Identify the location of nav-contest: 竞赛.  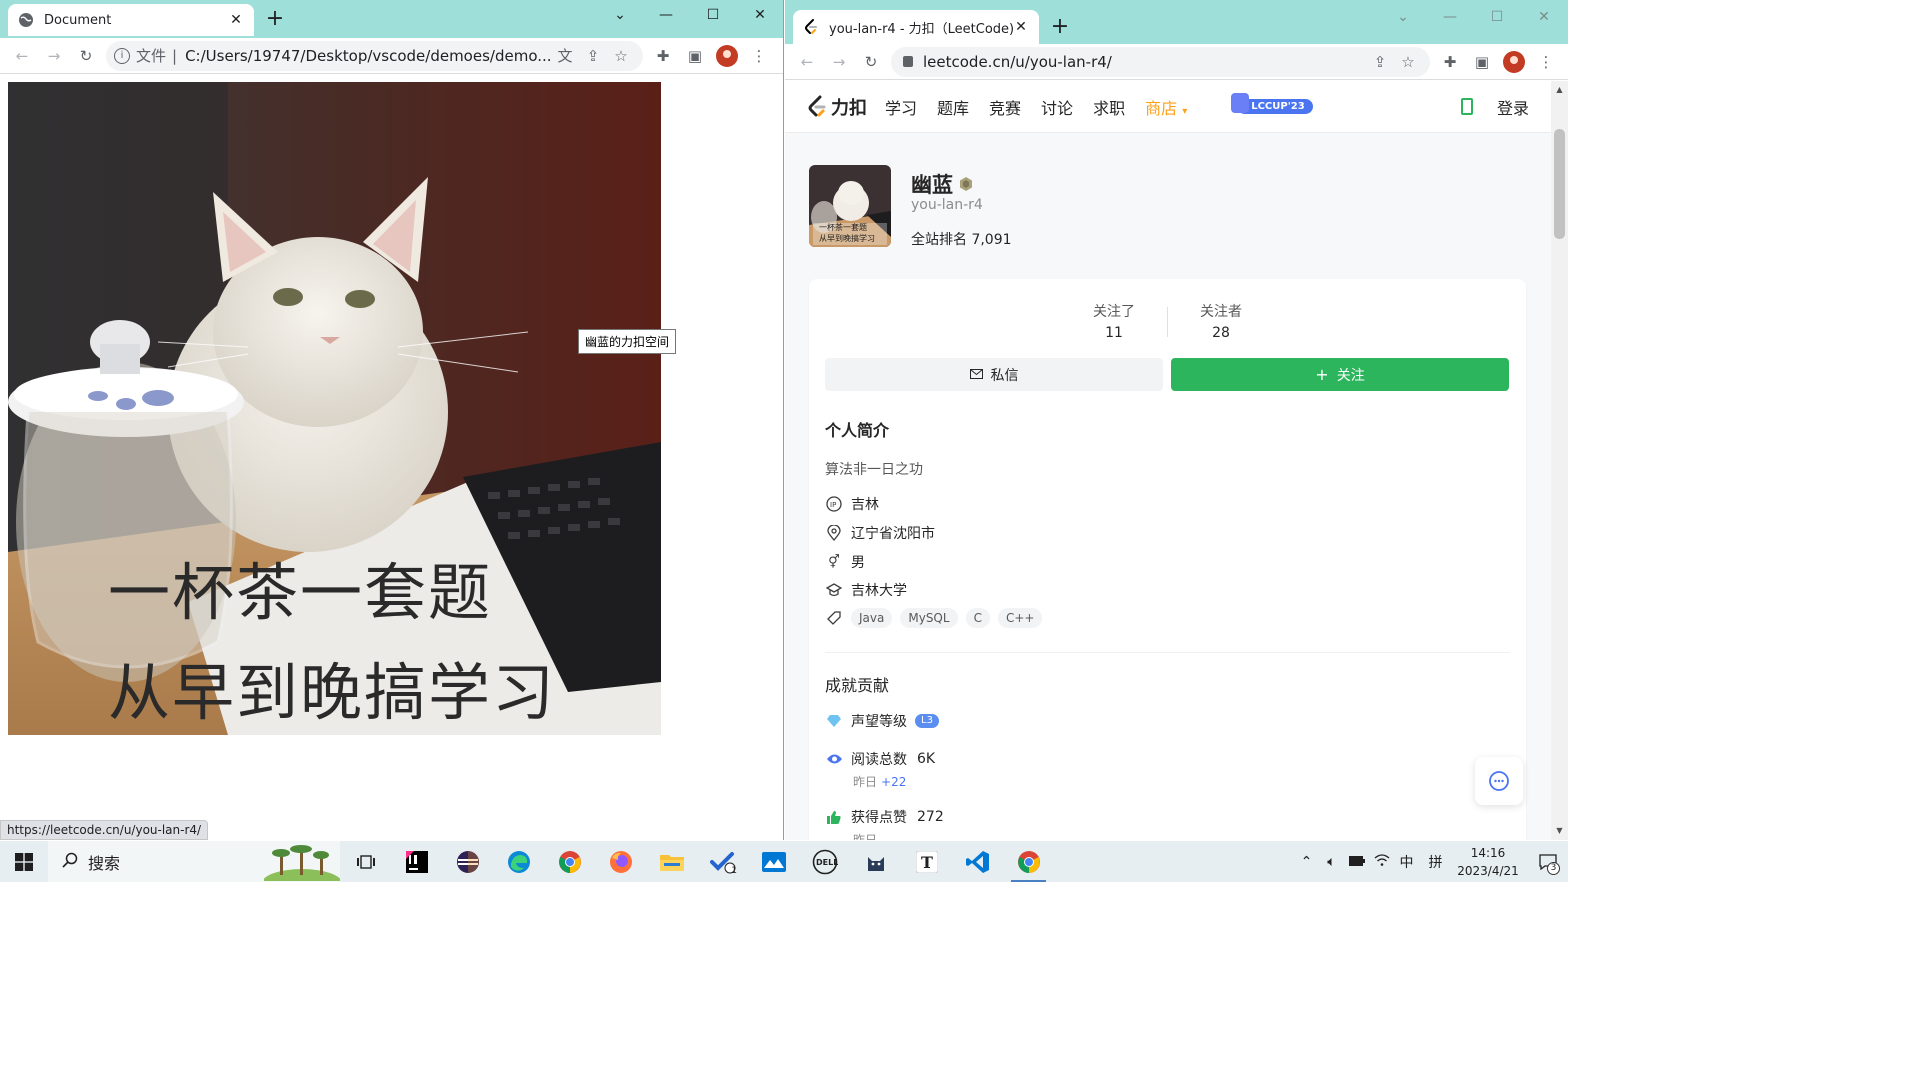
(1005, 107).